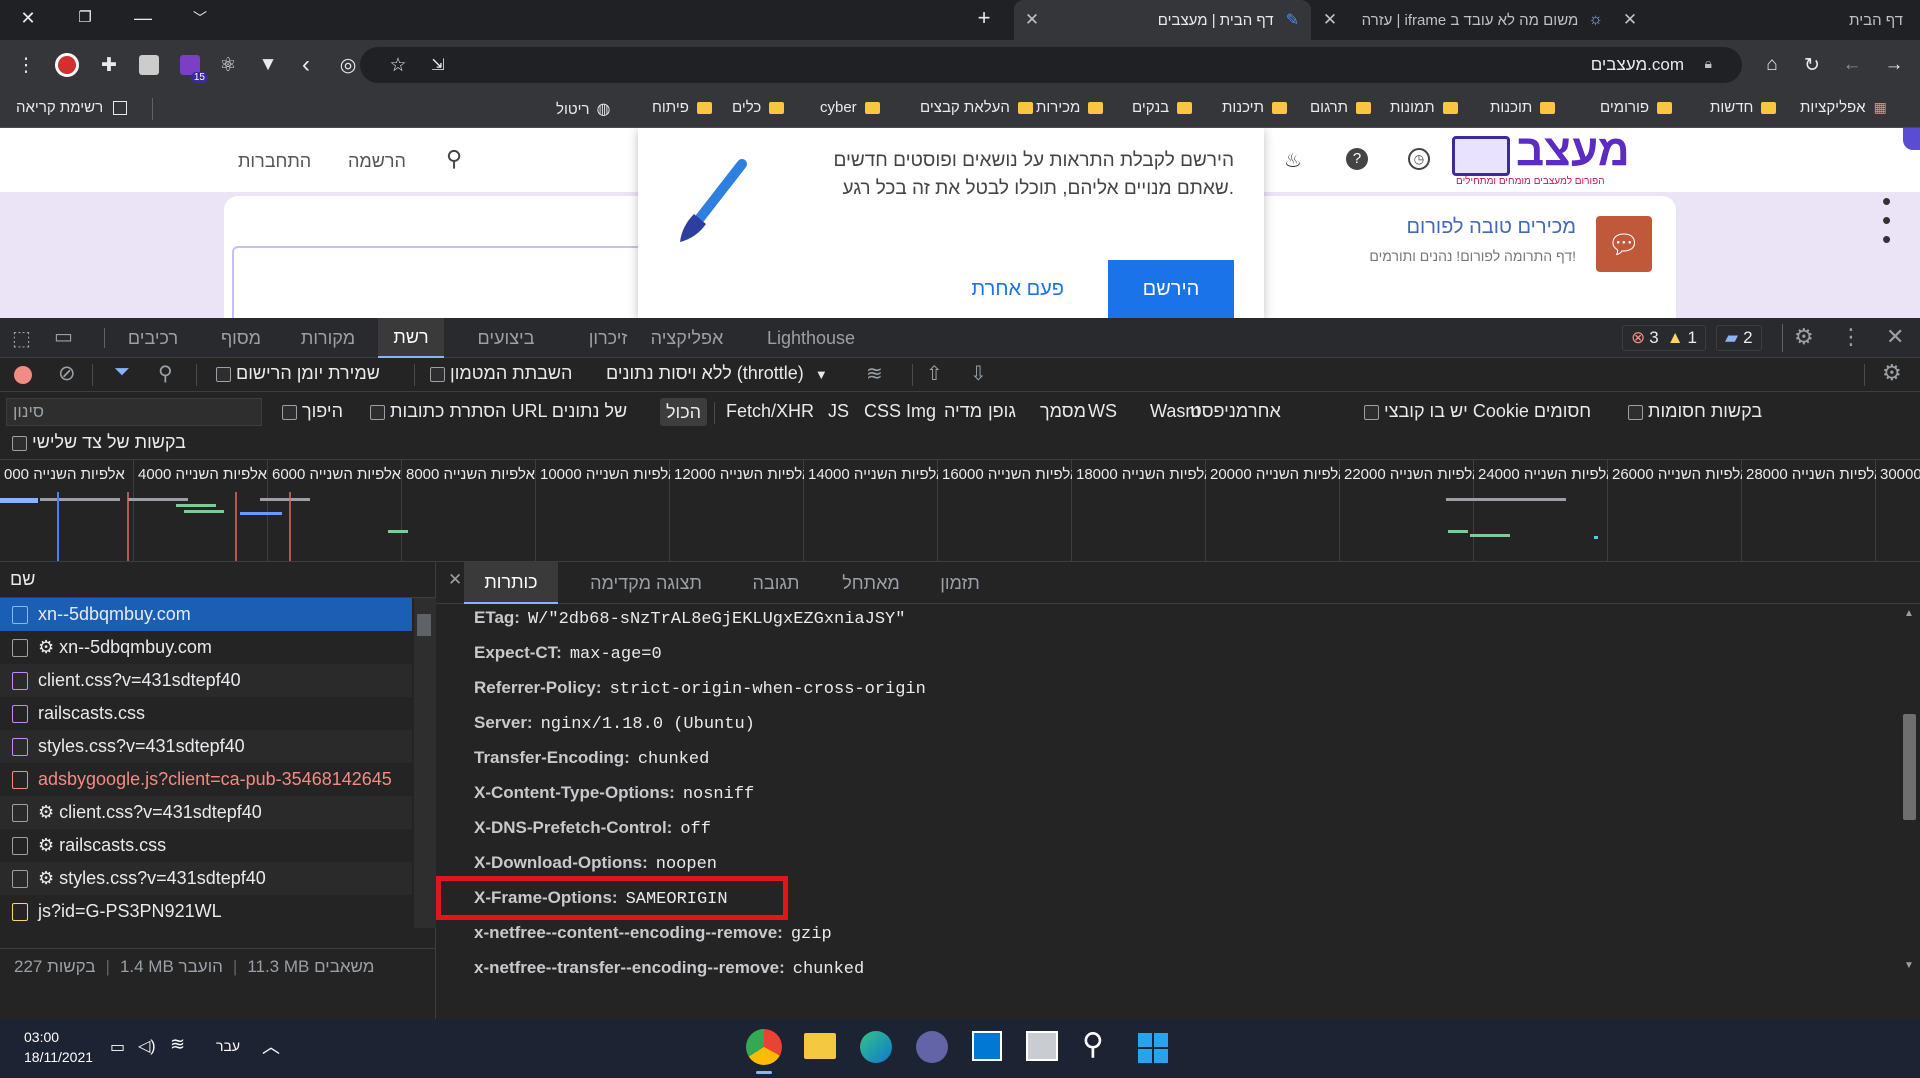 The height and width of the screenshot is (1078, 1920). What do you see at coordinates (1465, 20) in the screenshot?
I see `tab-help-iframe: עזרה | iframe משום מה לא עובד ב ☼` at bounding box center [1465, 20].